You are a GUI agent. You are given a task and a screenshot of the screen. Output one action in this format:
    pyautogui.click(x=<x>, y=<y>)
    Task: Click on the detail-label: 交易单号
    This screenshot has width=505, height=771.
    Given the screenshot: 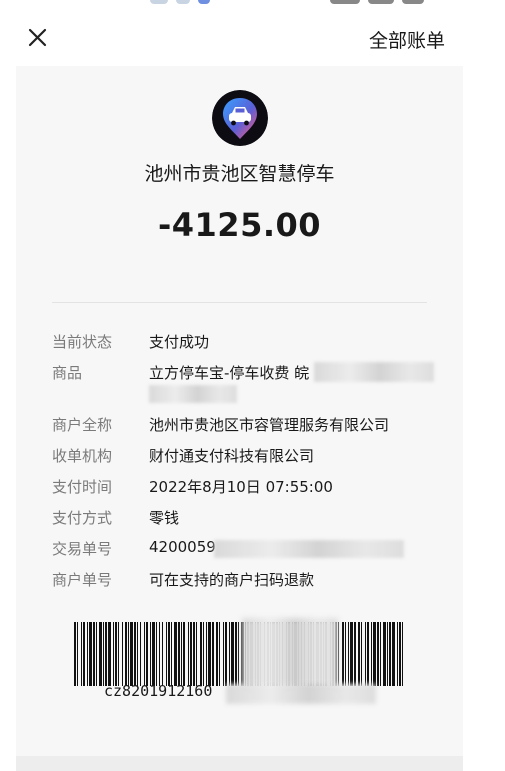 What is the action you would take?
    pyautogui.click(x=82, y=549)
    